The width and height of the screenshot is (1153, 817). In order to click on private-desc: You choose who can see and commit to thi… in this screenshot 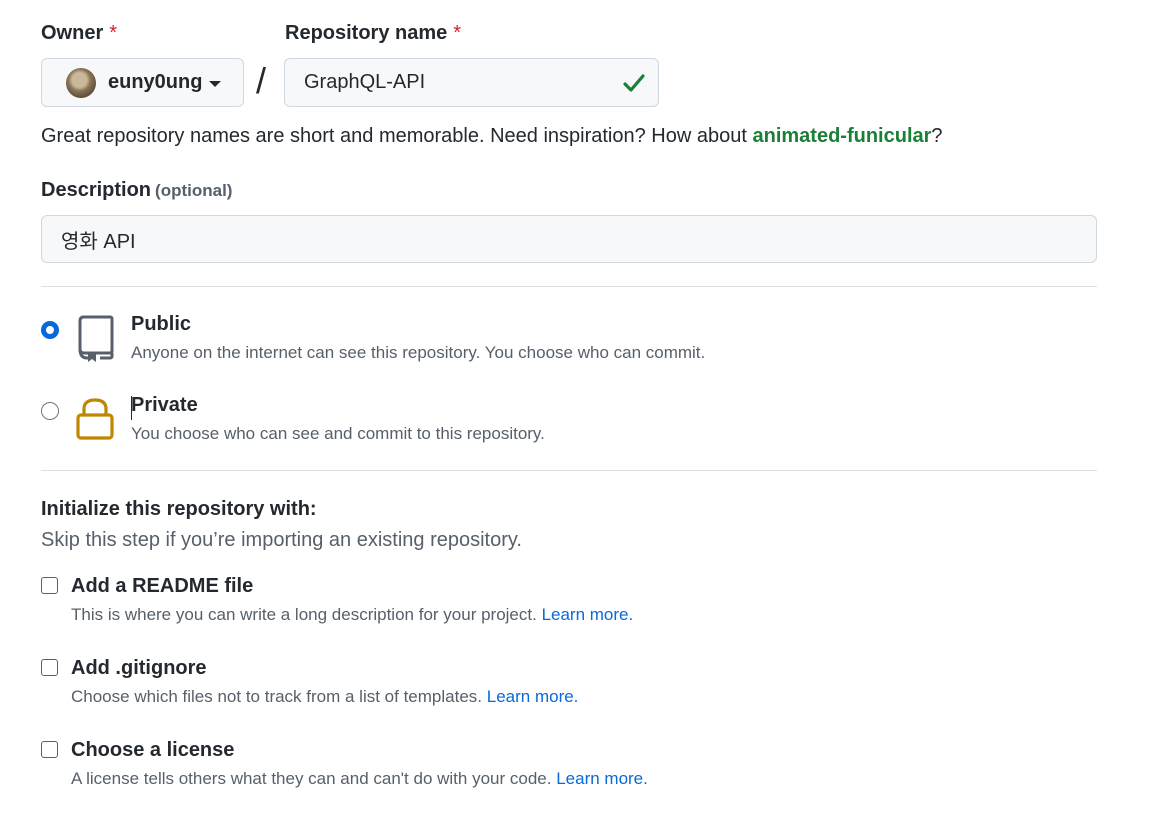, I will do `click(338, 433)`.